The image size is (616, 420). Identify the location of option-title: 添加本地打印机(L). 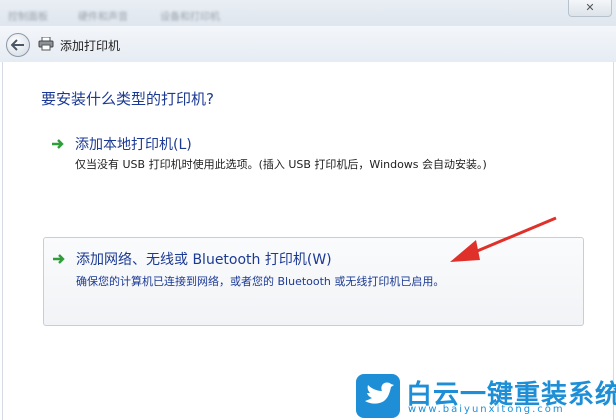
(133, 145).